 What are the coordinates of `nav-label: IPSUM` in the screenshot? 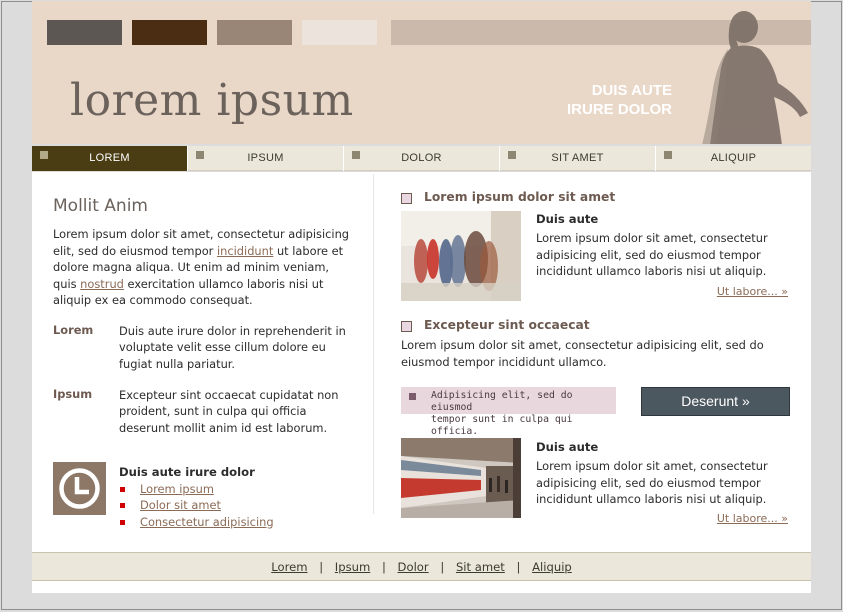 It's located at (265, 158).